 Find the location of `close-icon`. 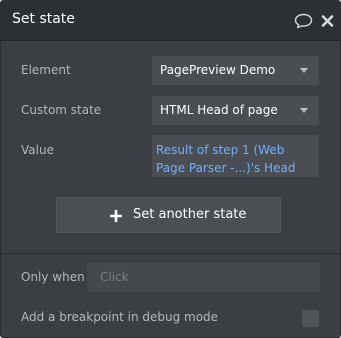

close-icon is located at coordinates (327, 20).